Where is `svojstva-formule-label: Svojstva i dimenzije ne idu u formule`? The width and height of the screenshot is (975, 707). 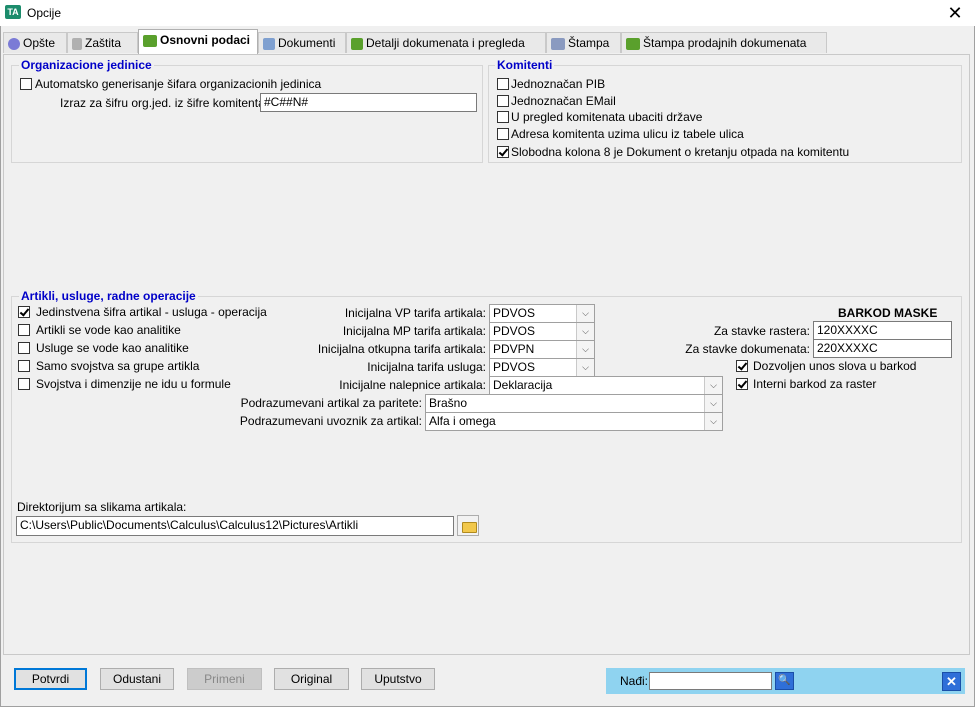 svojstva-formule-label: Svojstva i dimenzije ne idu u formule is located at coordinates (133, 384).